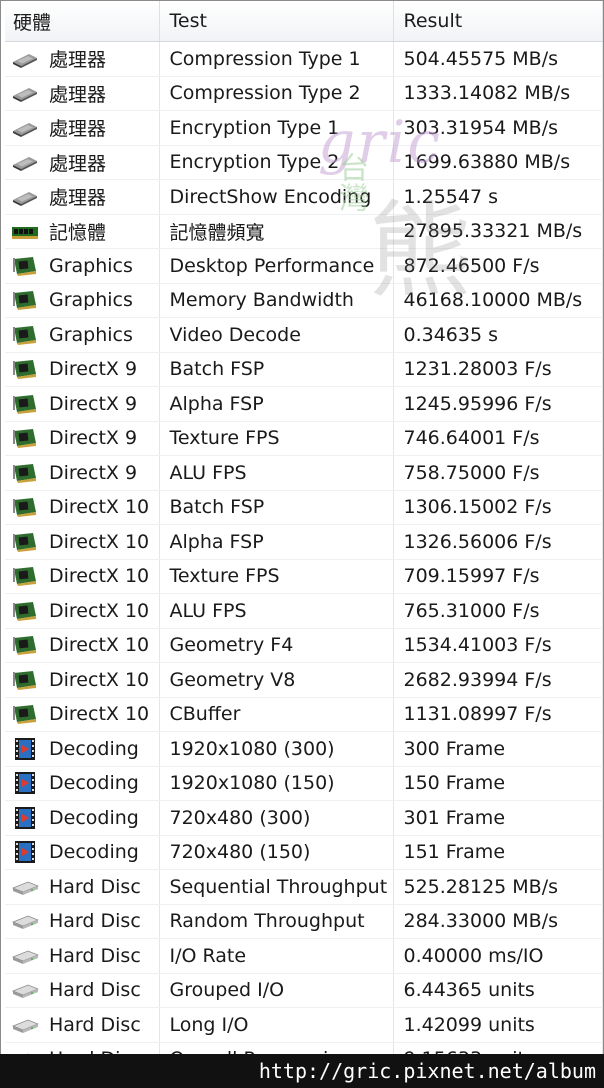 This screenshot has width=604, height=1088. I want to click on table-row: 處理器 DirectShow Encoding 1.25547 s, so click(304, 197).